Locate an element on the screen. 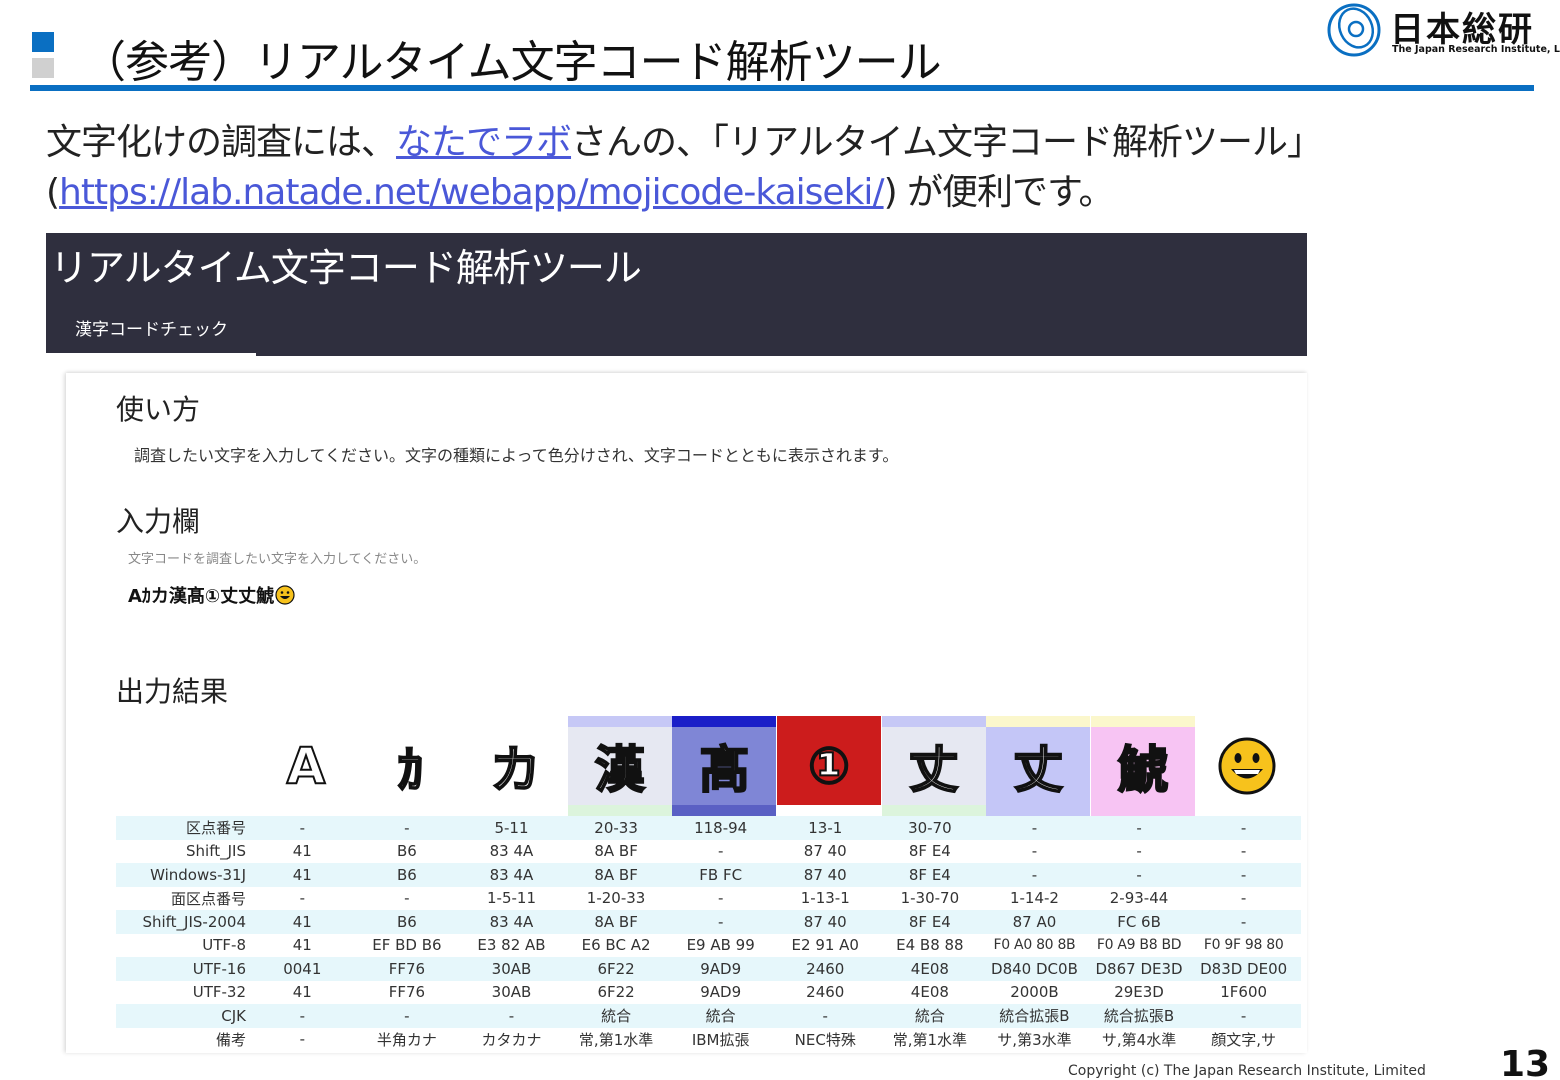 This screenshot has width=1560, height=1080. table-row: Shift_JIS 41 B6 83 4A 8A BF - 87 40 8F E4 - - - is located at coordinates (708, 852).